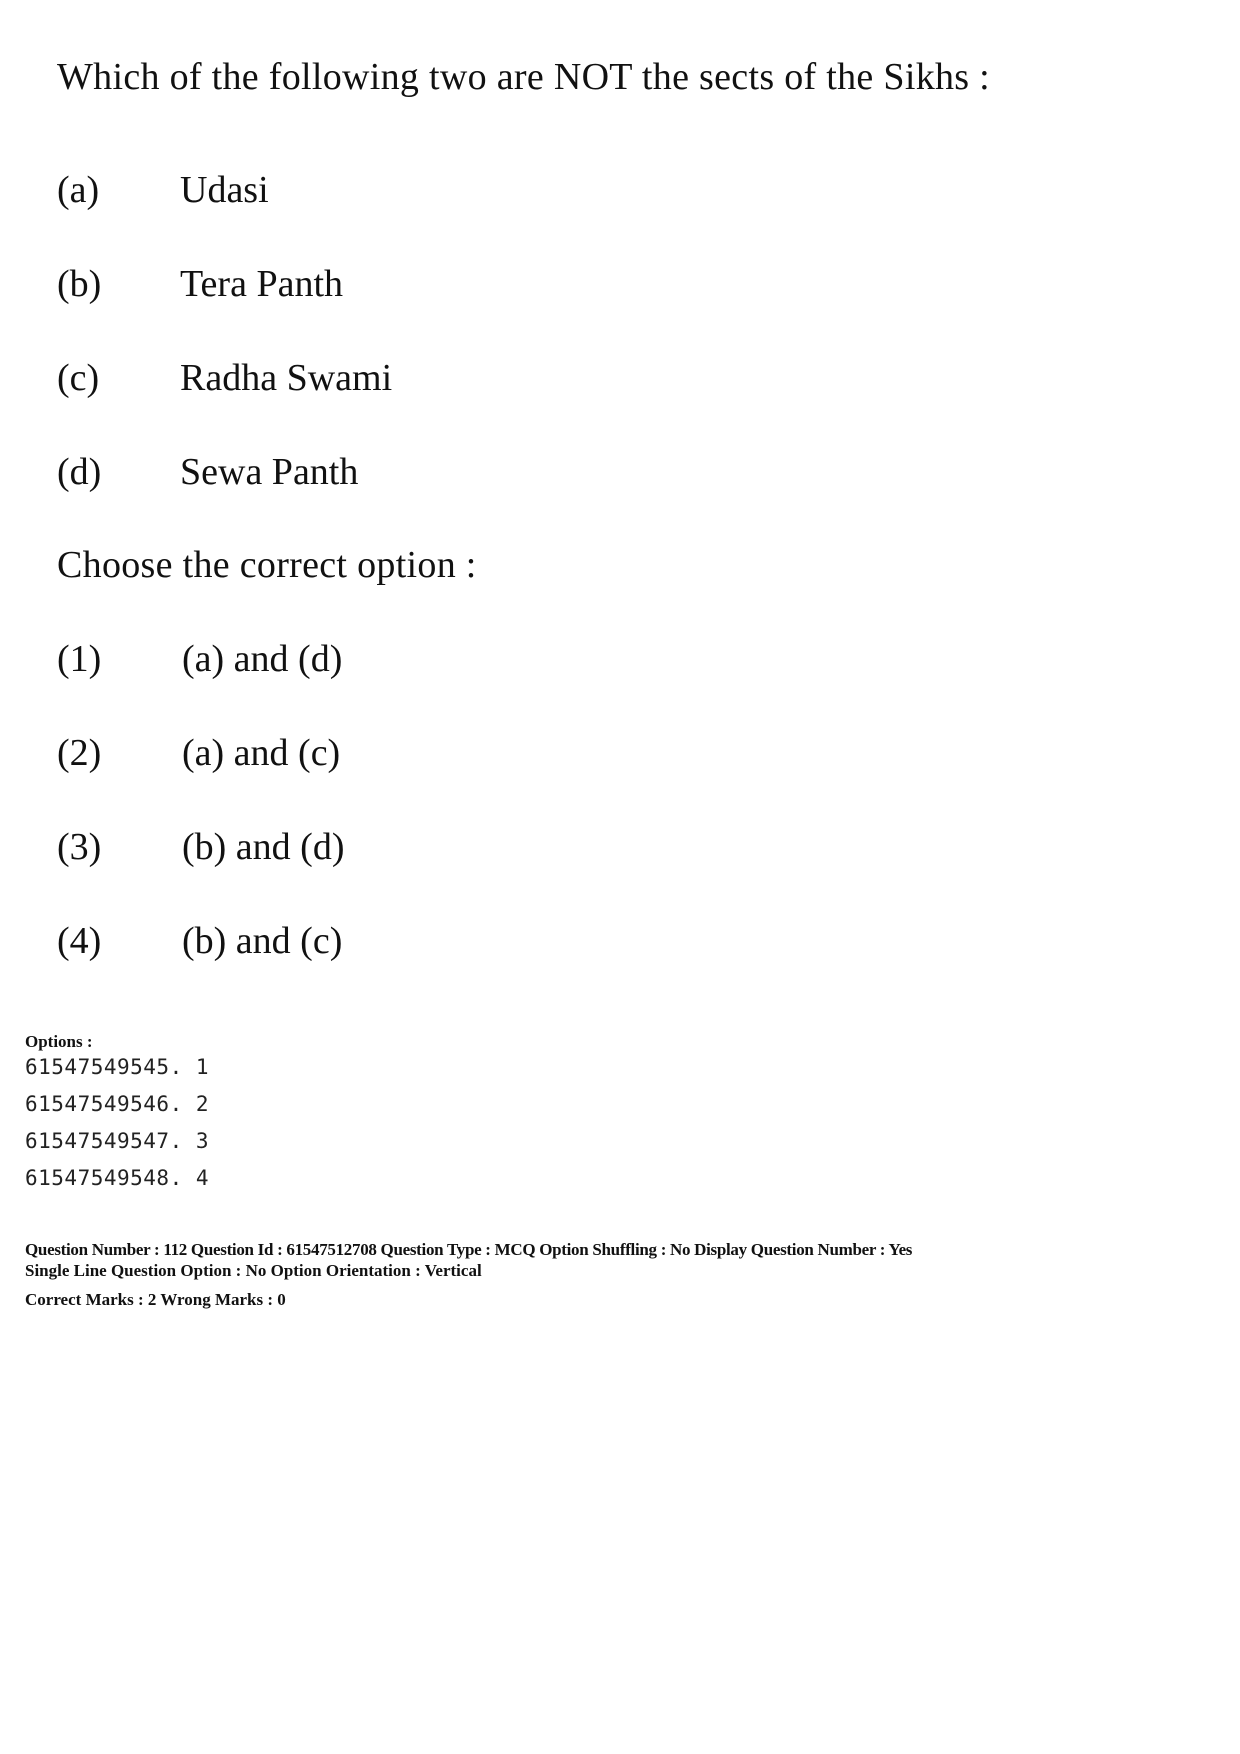 Image resolution: width=1240 pixels, height=1754 pixels. What do you see at coordinates (78, 378) in the screenshot?
I see `statement-label: (c)` at bounding box center [78, 378].